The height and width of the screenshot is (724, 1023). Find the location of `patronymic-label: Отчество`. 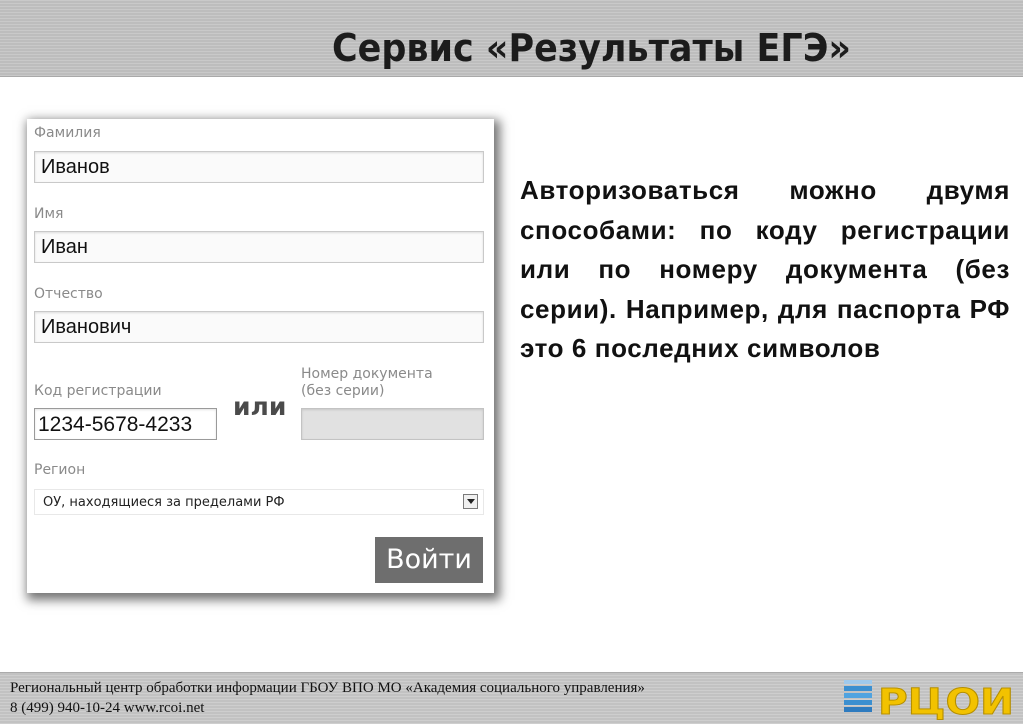

patronymic-label: Отчество is located at coordinates (68, 294).